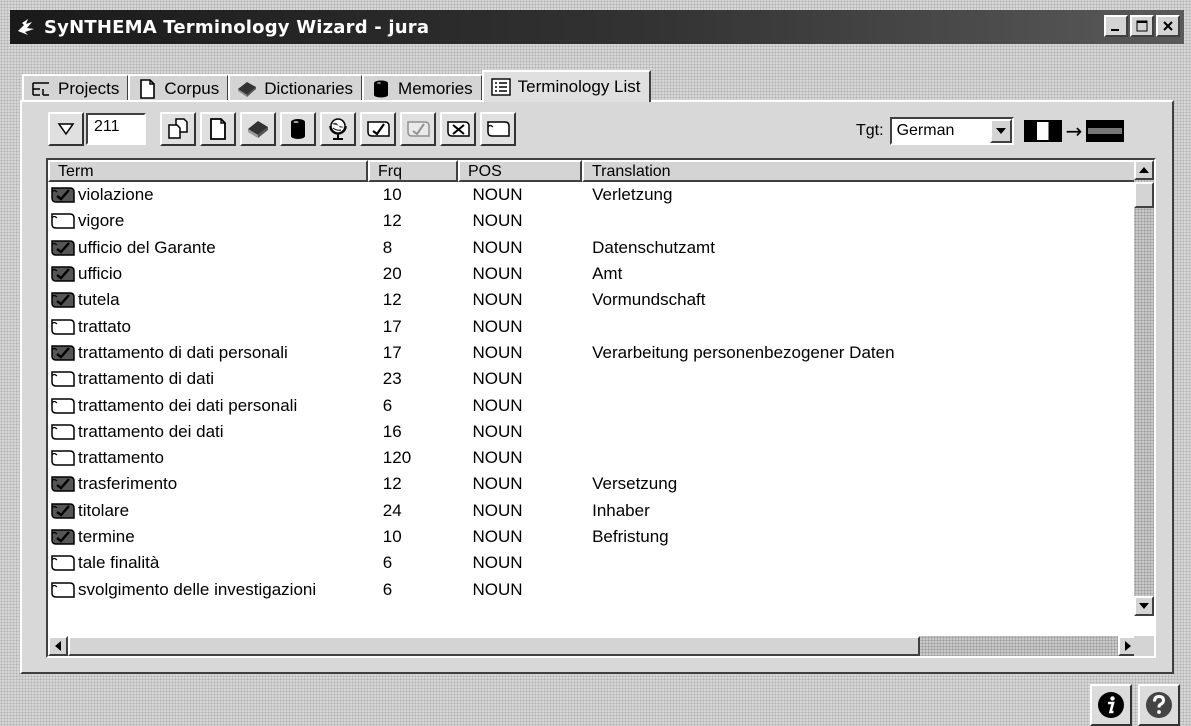 The width and height of the screenshot is (1191, 726). Describe the element at coordinates (1144, 195) in the screenshot. I see `vertical-scroll-thumb` at that location.